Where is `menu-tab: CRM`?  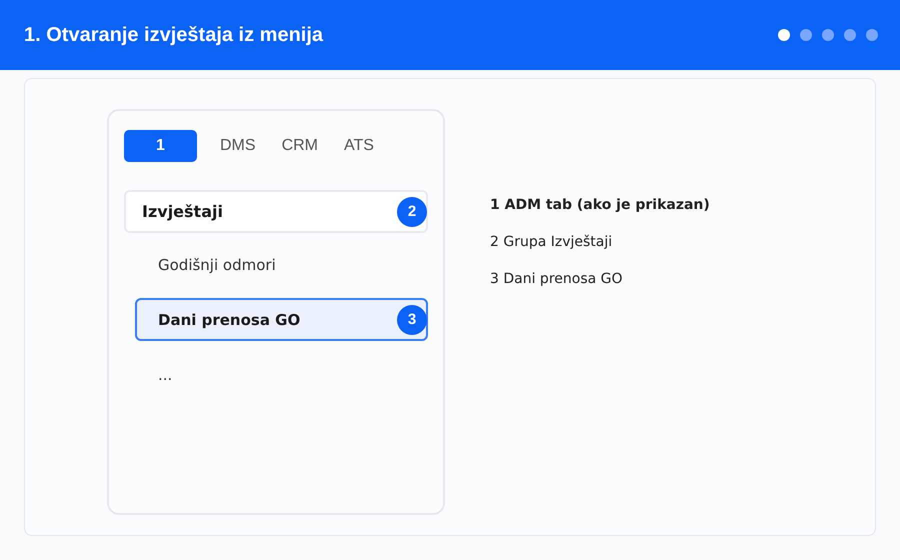
menu-tab: CRM is located at coordinates (299, 146).